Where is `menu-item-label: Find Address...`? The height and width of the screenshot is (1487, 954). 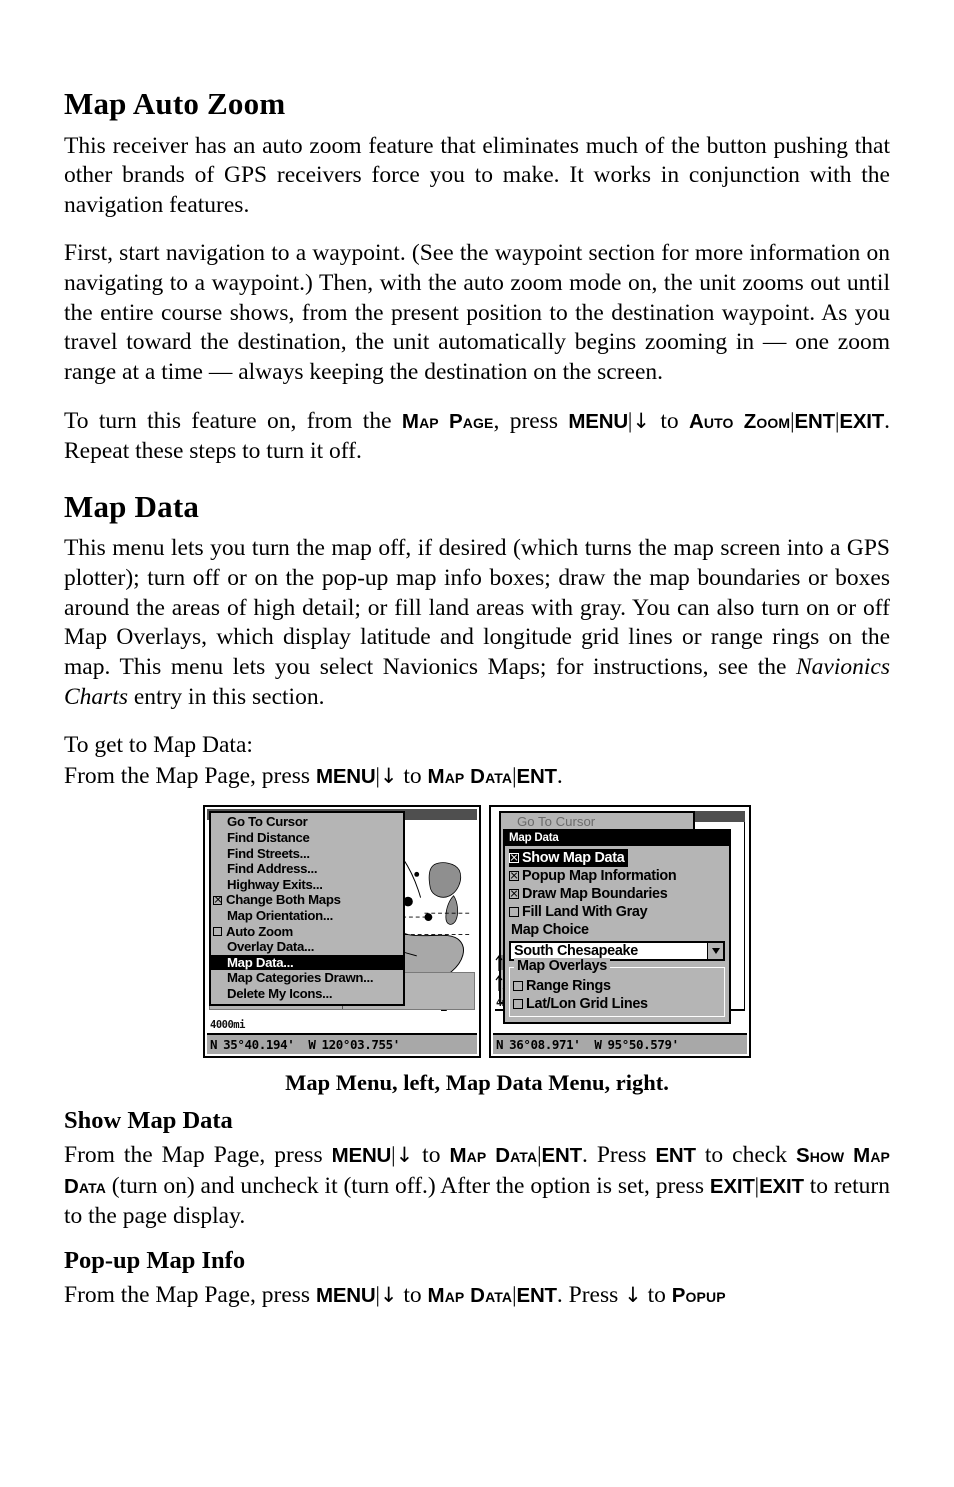
menu-item-label: Find Address... is located at coordinates (272, 869).